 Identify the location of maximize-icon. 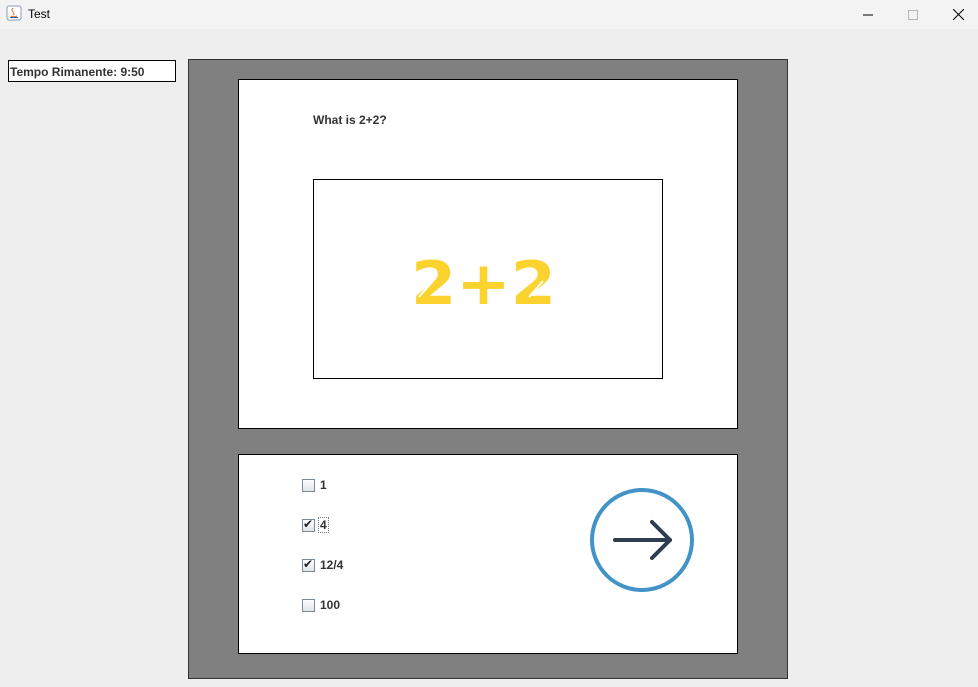
(913, 14).